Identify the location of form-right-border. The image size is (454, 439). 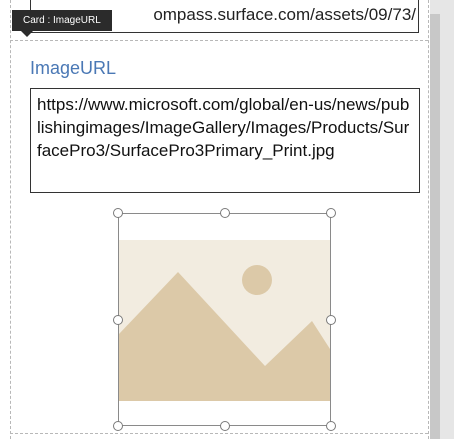
(428, 219).